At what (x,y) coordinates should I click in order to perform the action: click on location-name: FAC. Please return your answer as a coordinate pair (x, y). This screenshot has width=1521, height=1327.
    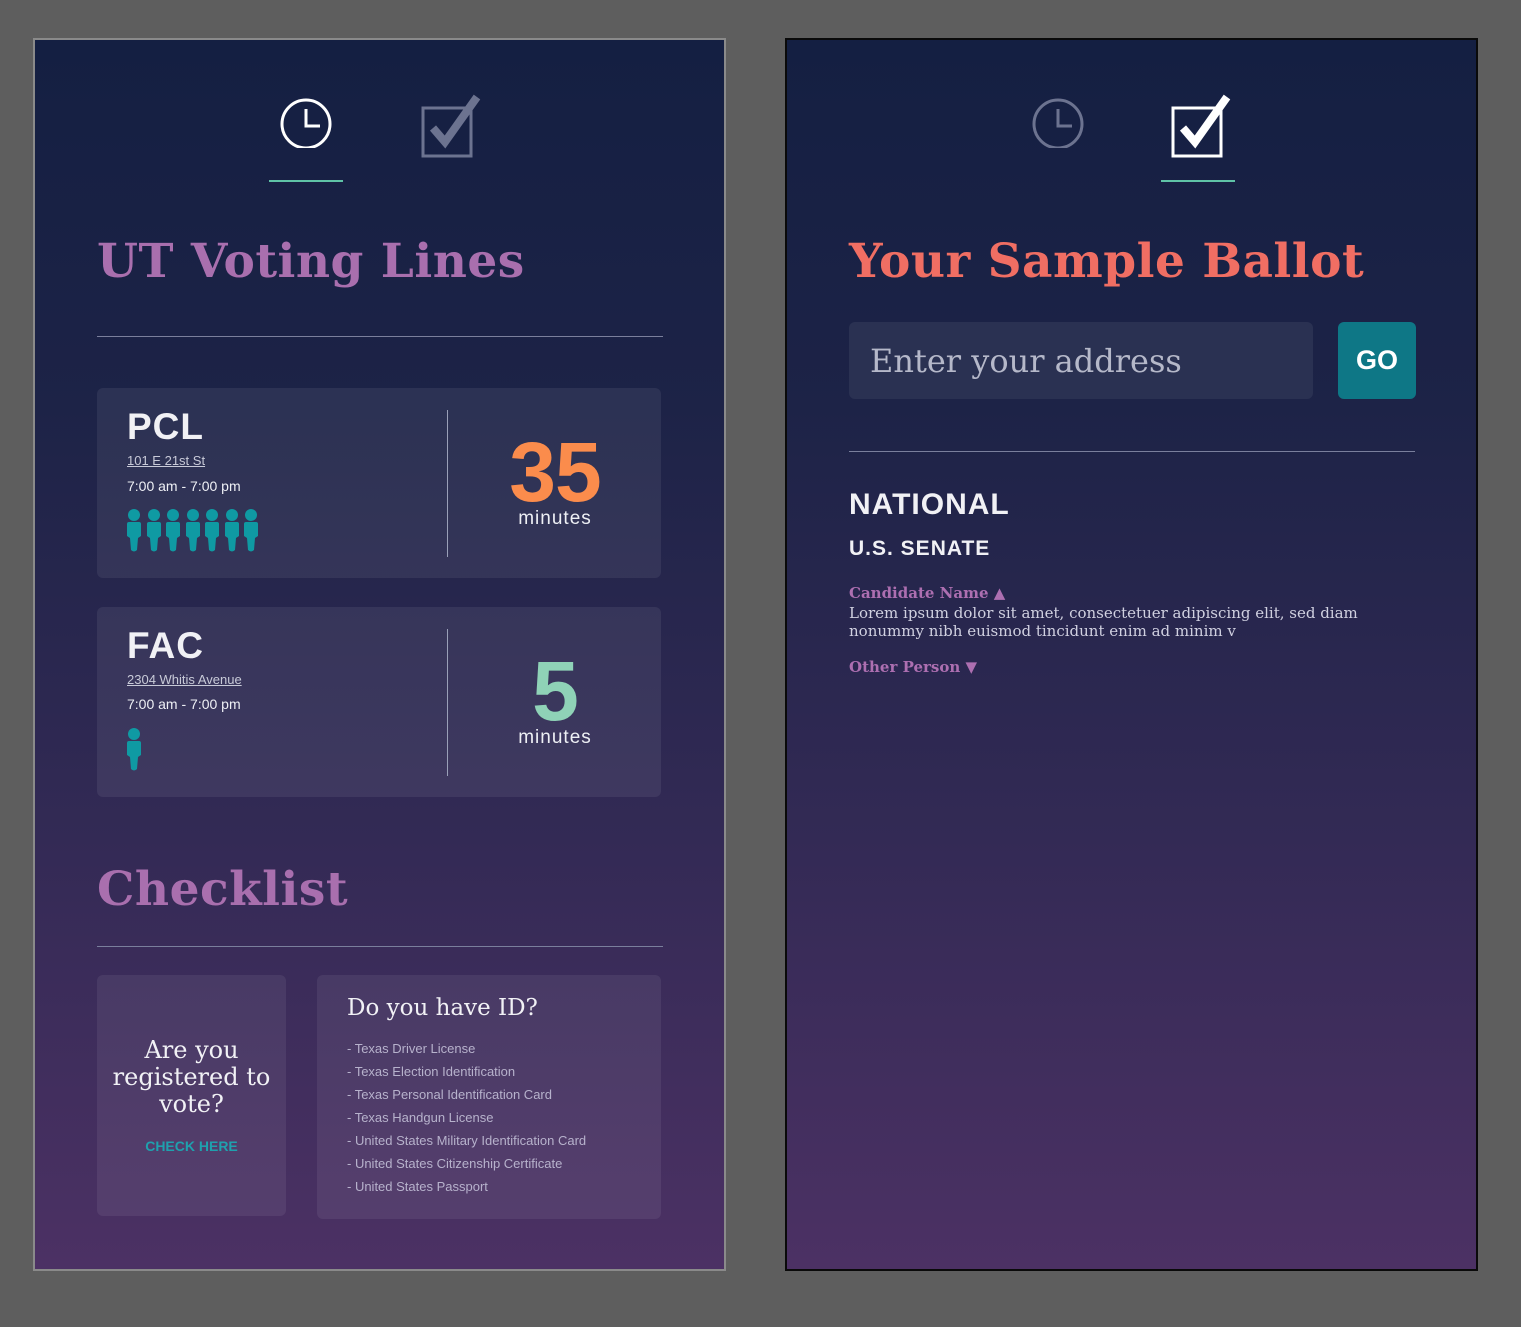
    Looking at the image, I should click on (165, 645).